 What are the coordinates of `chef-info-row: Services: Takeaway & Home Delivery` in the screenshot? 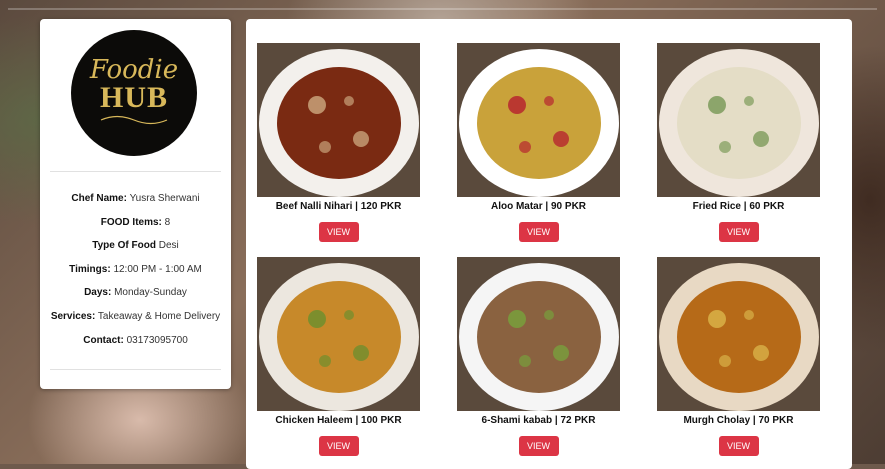 It's located at (135, 323).